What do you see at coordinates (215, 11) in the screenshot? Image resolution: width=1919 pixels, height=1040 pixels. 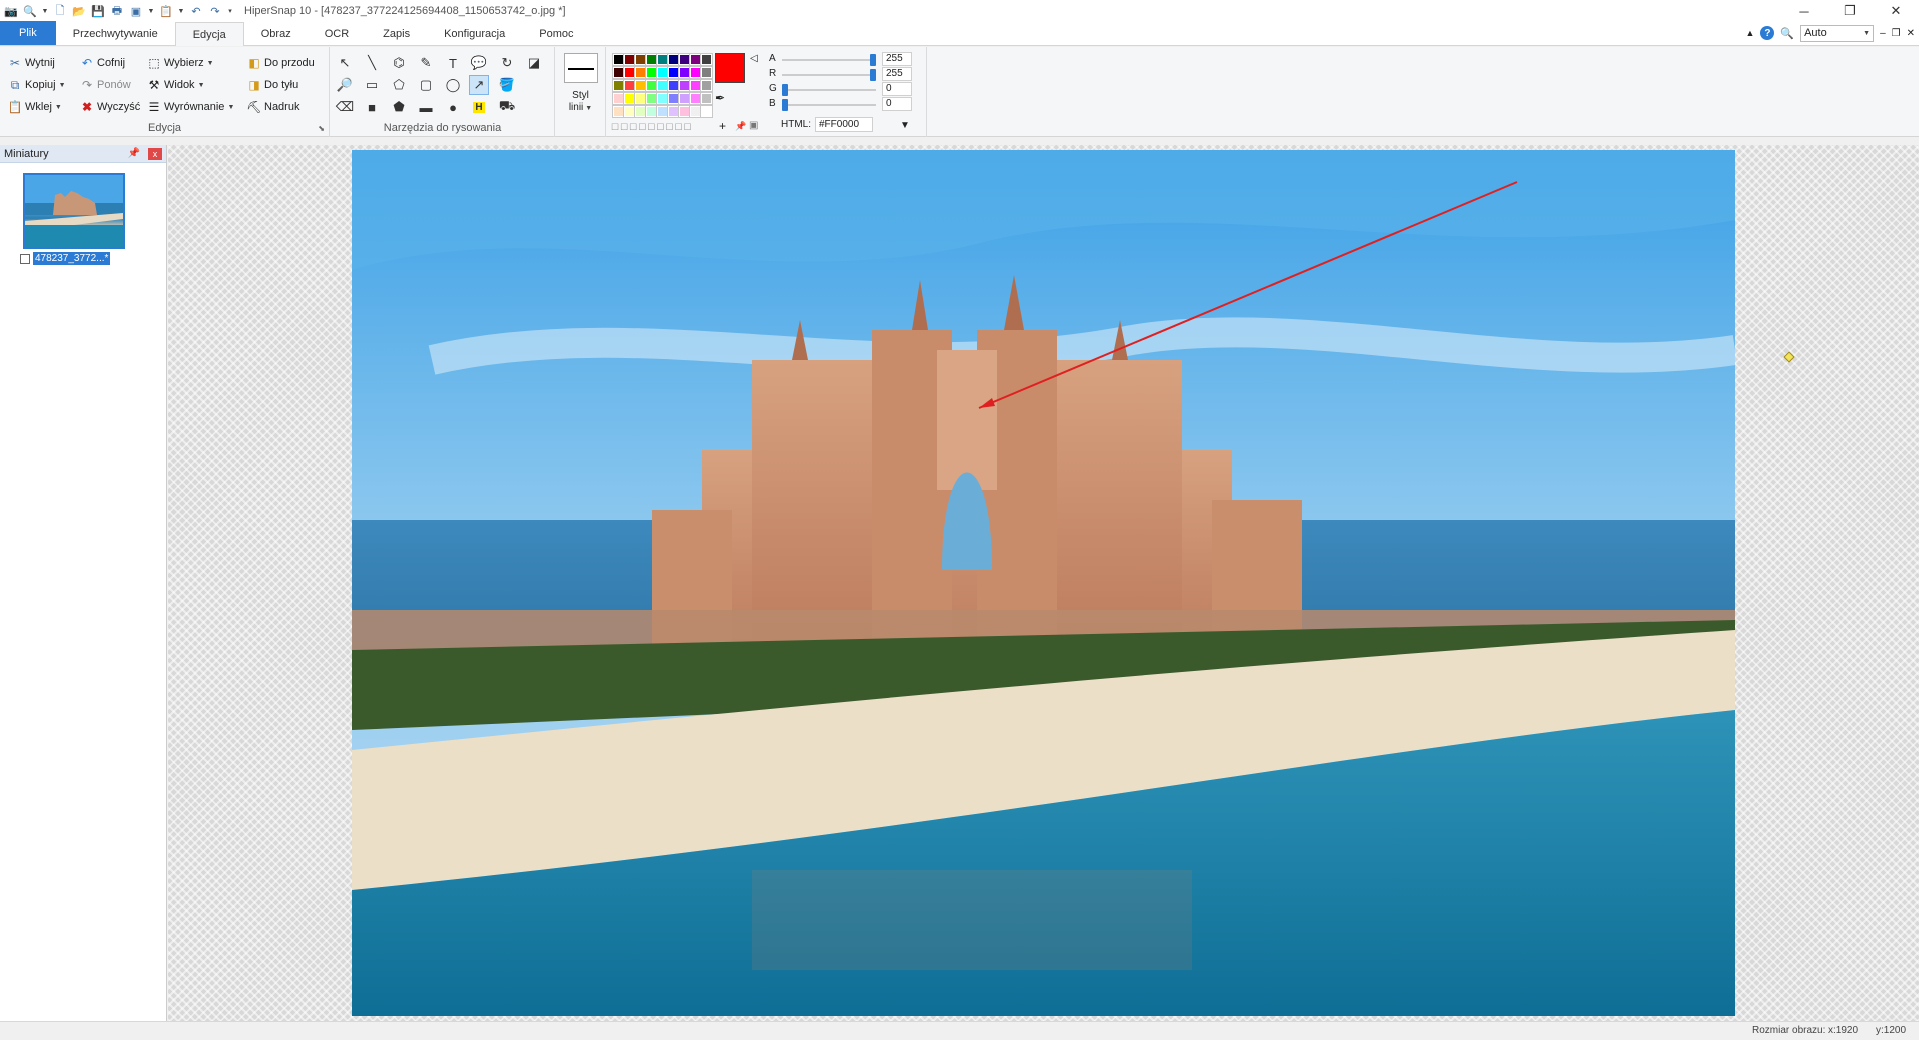 I see `redo-icon: ↷` at bounding box center [215, 11].